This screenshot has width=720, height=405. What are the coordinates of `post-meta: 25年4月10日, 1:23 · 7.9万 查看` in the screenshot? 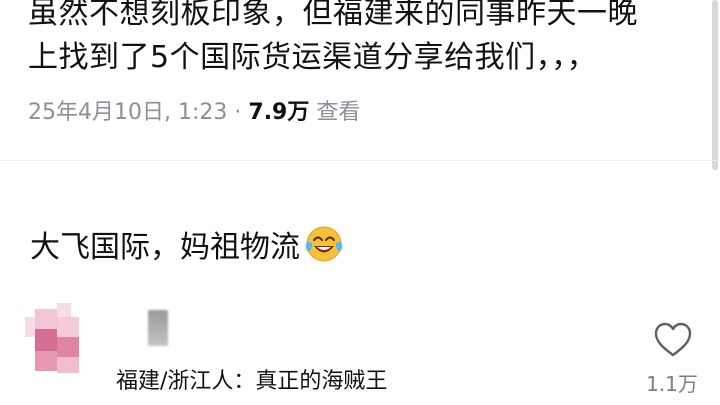 It's located at (194, 110).